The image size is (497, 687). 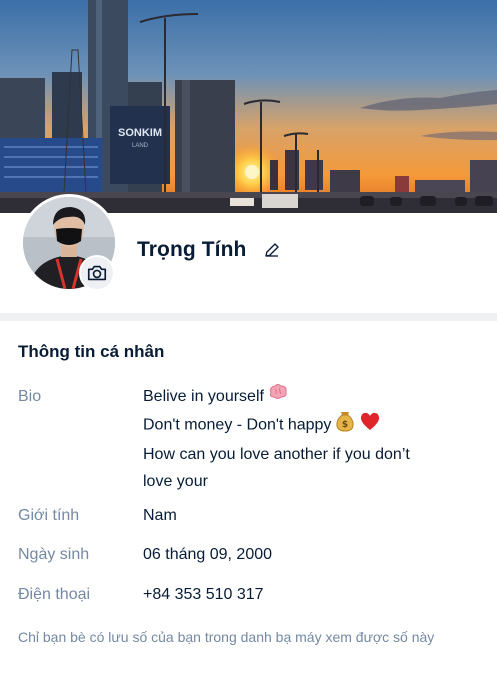 I want to click on cover-sign-subtext: LAND, so click(x=140, y=146).